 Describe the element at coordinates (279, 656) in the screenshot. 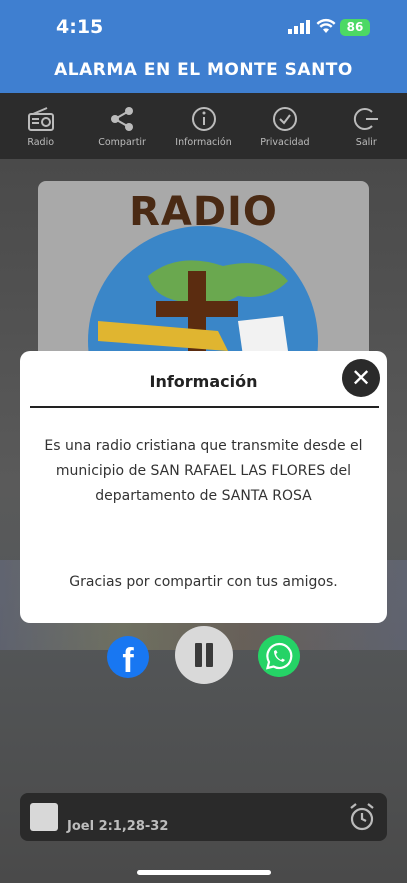

I see `whatsapp-share-button` at that location.